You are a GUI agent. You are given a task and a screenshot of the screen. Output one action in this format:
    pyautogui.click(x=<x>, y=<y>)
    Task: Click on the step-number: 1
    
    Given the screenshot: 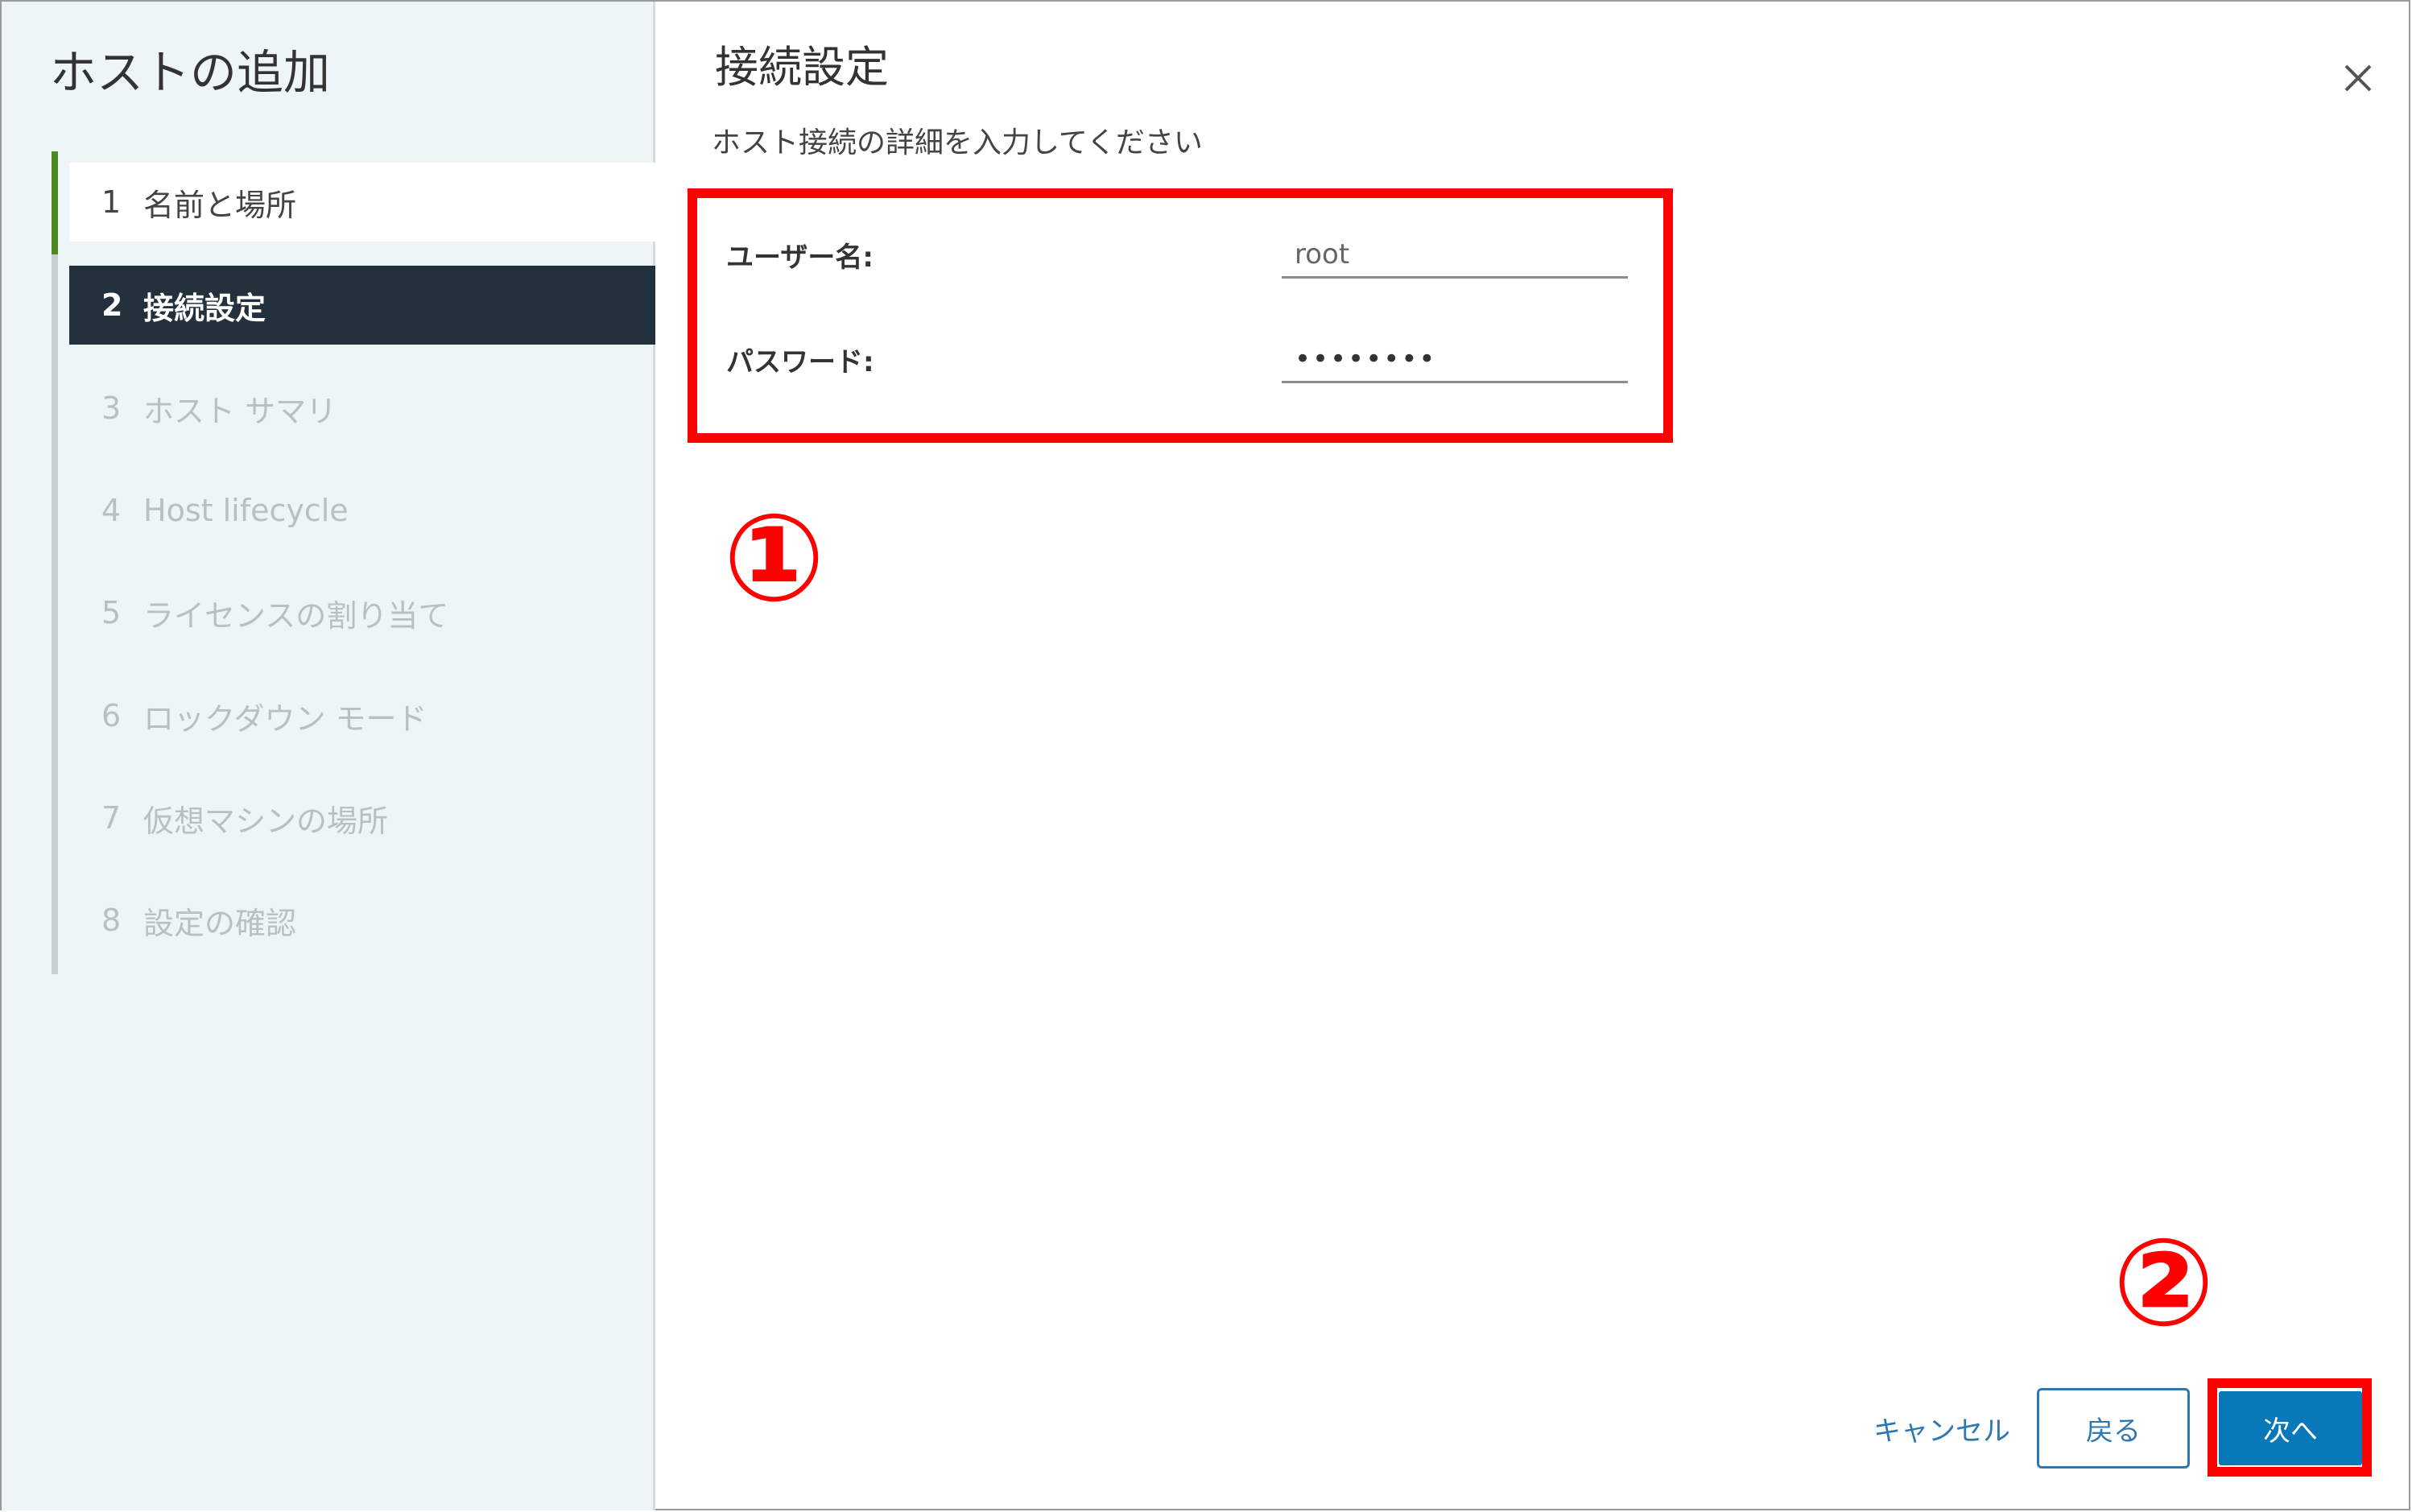 What is the action you would take?
    pyautogui.click(x=112, y=202)
    